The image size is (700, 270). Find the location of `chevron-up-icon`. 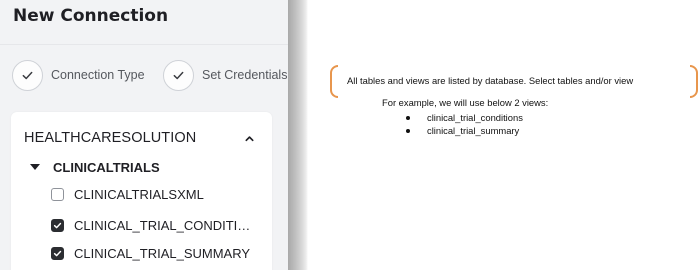

chevron-up-icon is located at coordinates (249, 138).